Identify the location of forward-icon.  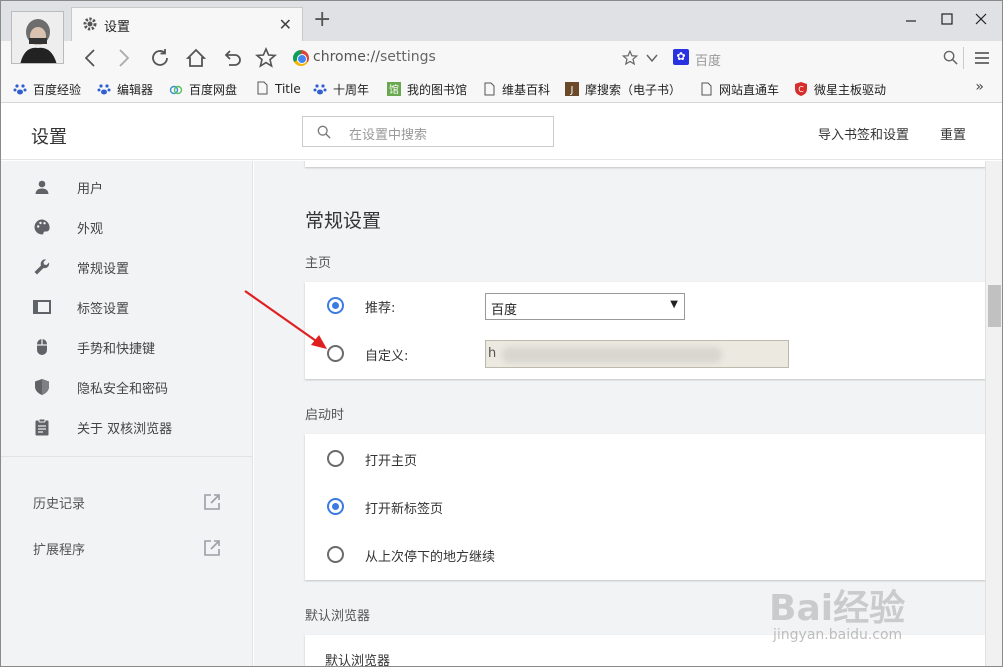
(123, 58).